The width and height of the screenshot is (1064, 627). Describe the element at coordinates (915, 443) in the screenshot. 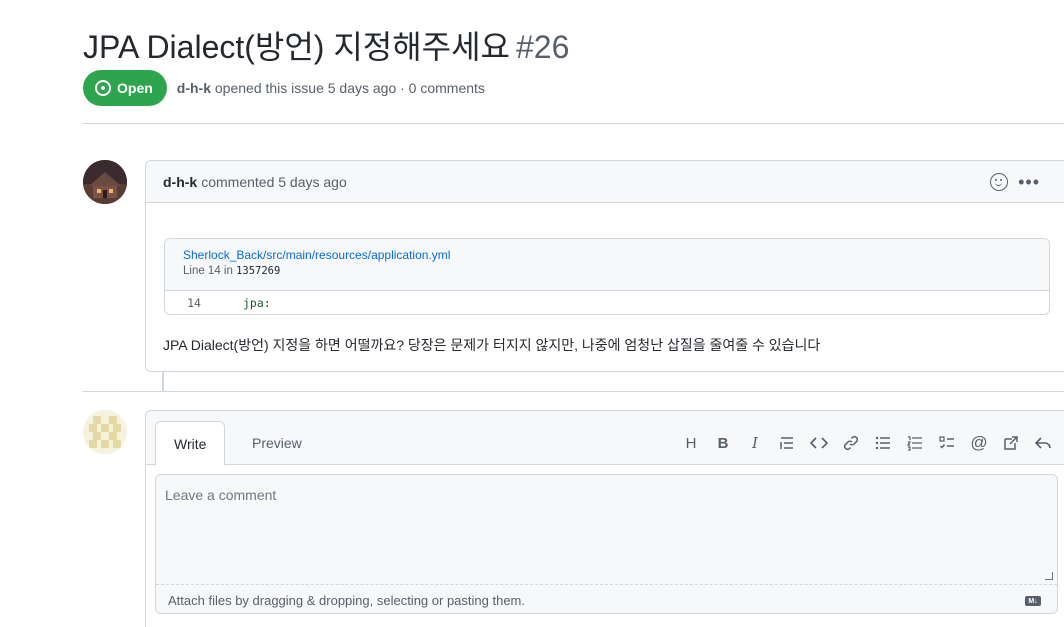

I see `numbered-list-icon` at that location.